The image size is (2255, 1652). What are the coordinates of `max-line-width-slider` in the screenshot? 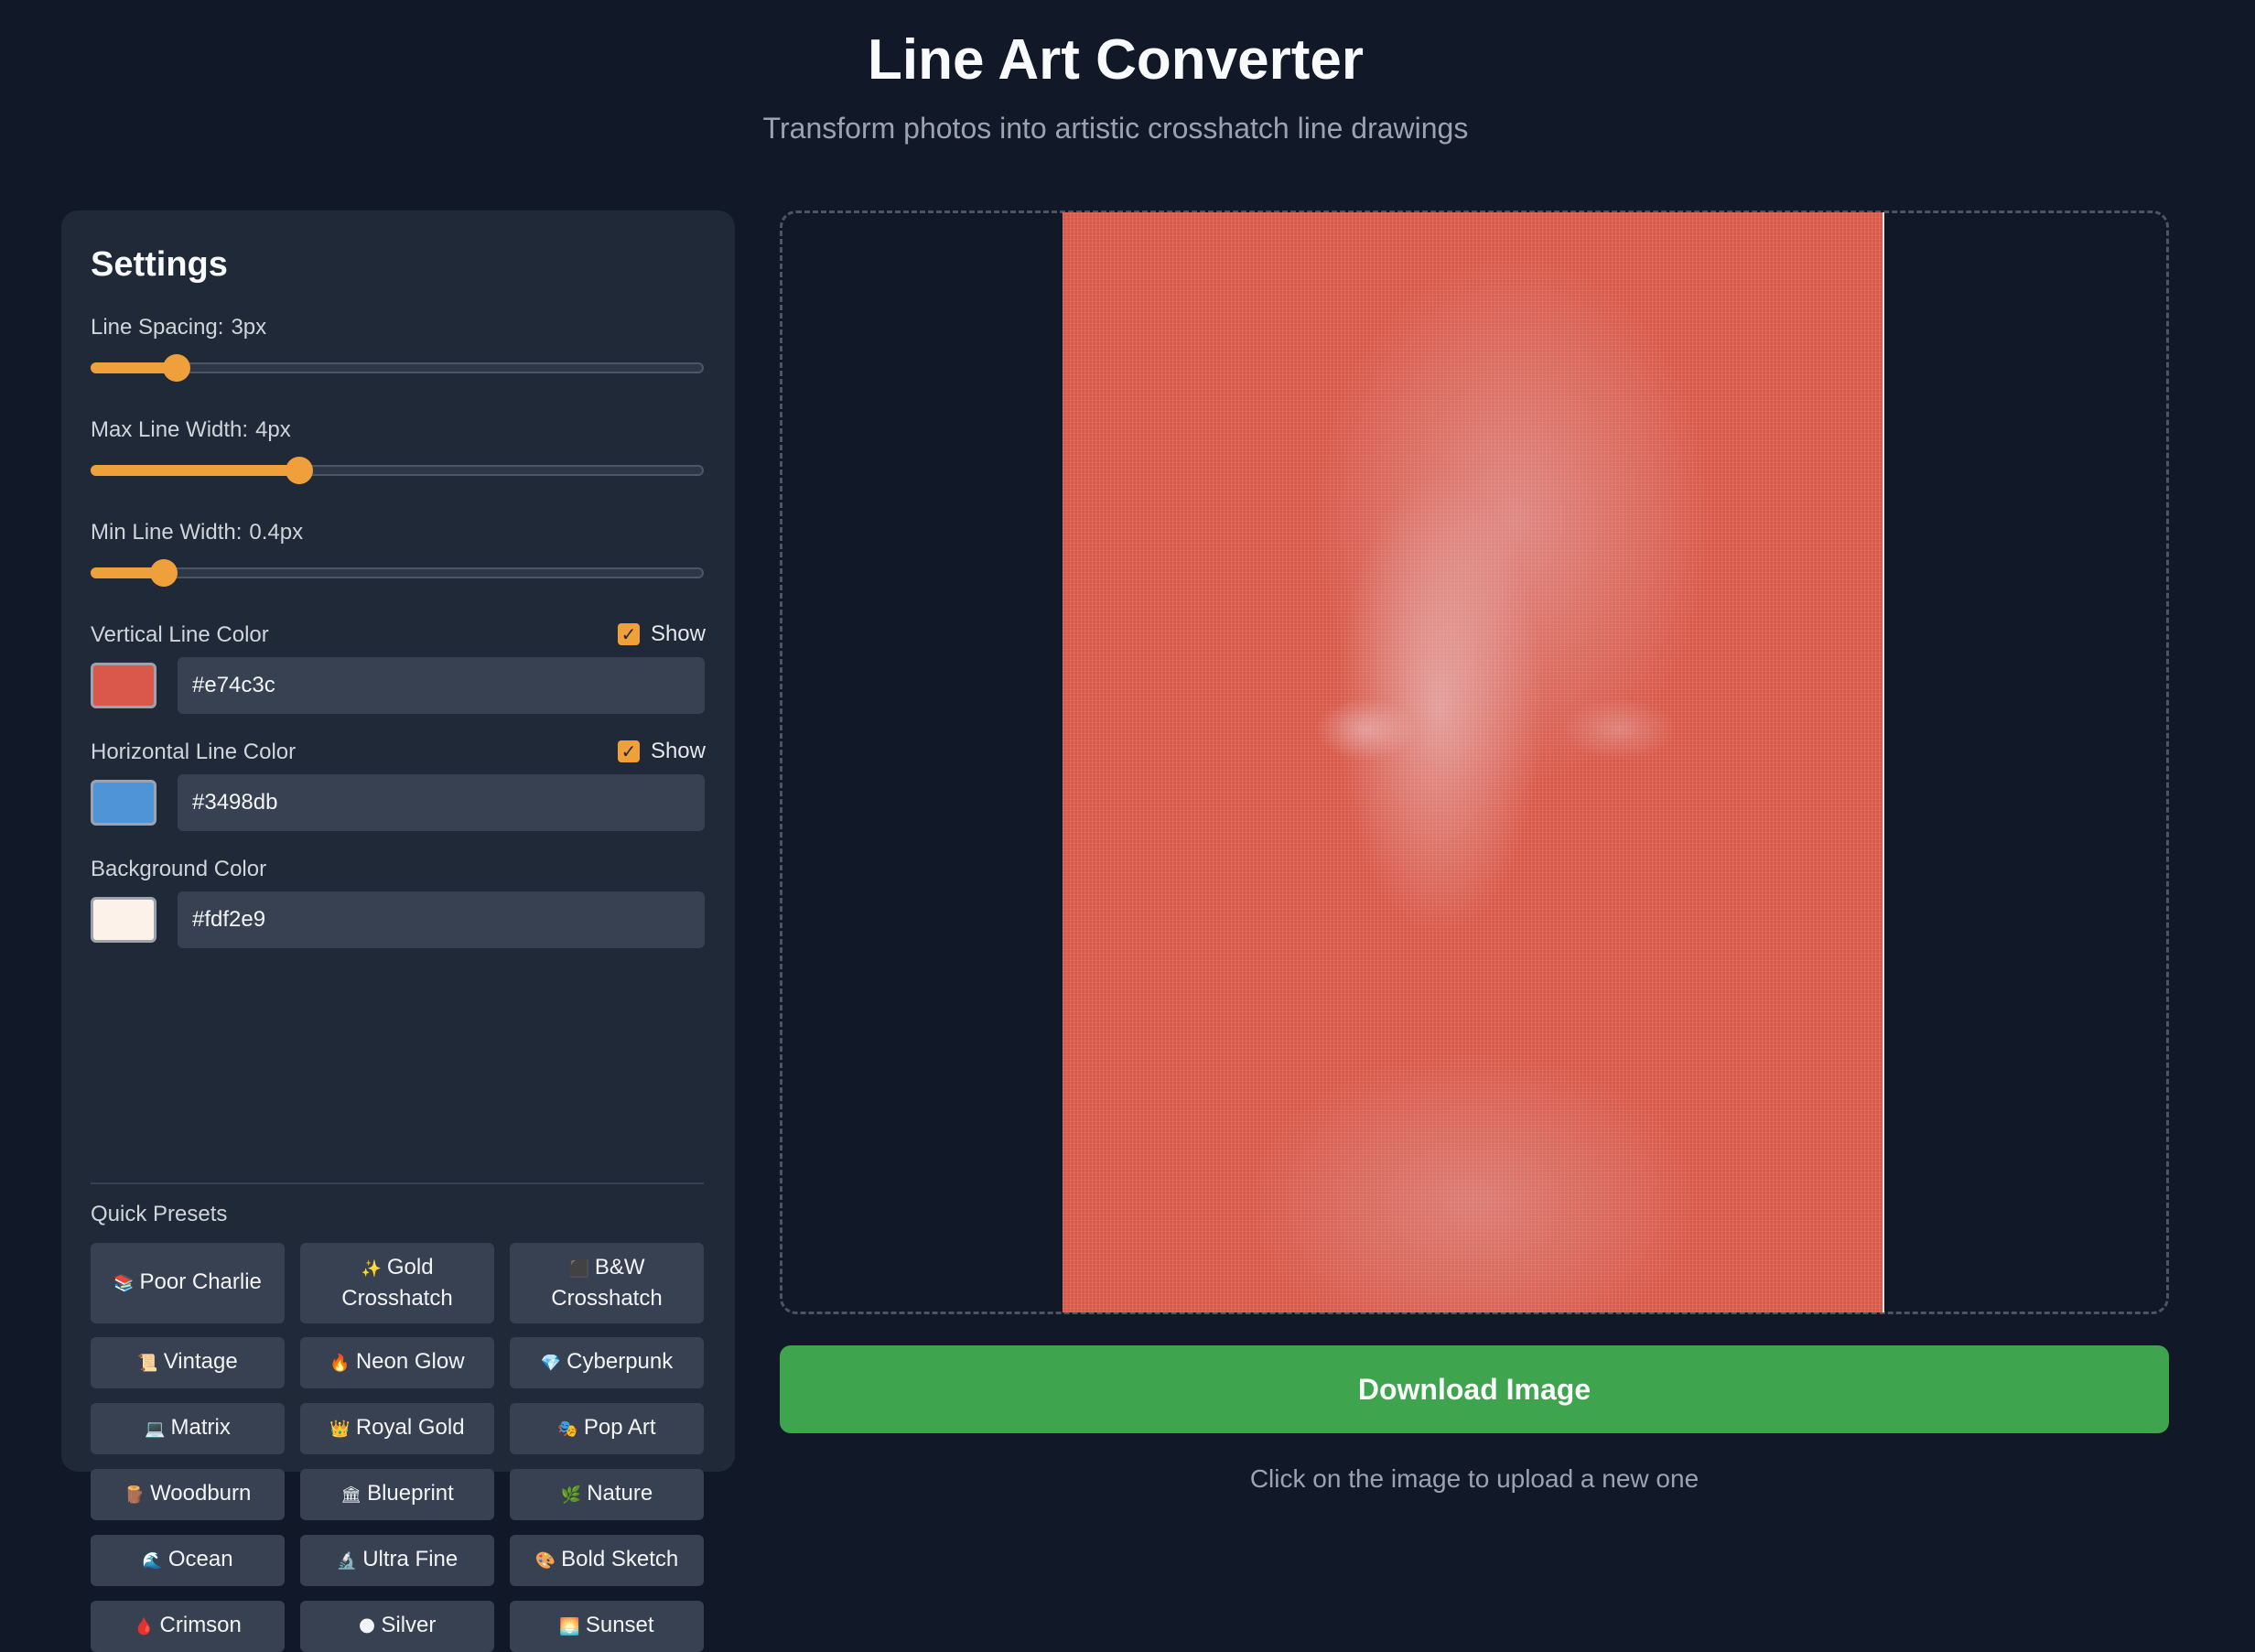 It's located at (397, 470).